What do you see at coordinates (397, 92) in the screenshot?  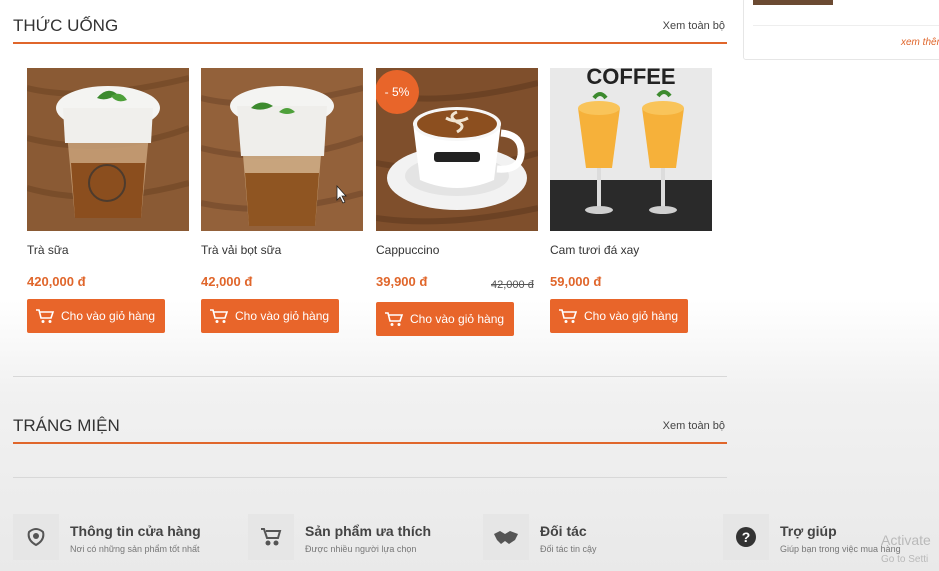 I see `sale-badge: - 5%` at bounding box center [397, 92].